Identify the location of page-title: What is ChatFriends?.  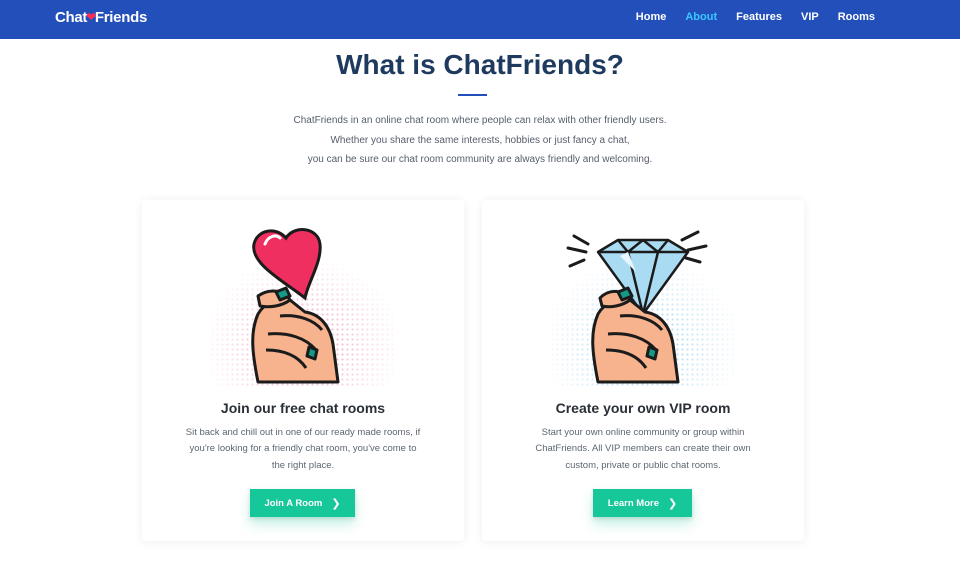
(480, 64).